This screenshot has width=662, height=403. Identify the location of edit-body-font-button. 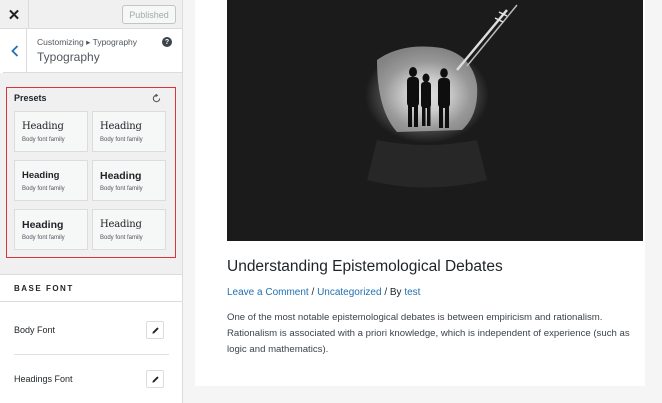
(155, 330).